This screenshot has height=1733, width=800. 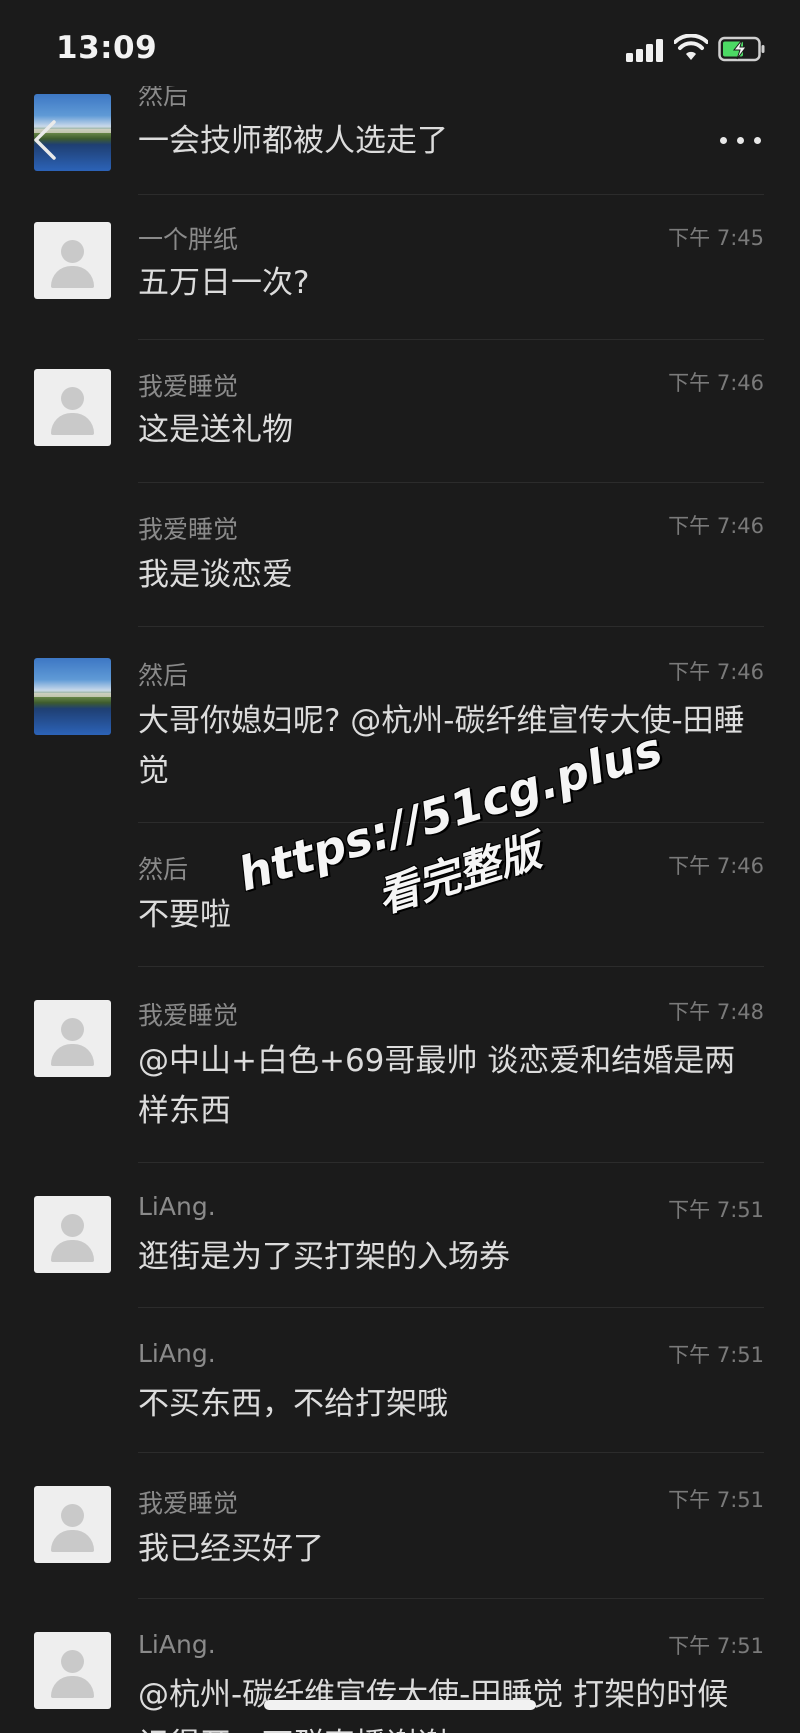 I want to click on message-text: 这是送礼物, so click(x=215, y=430).